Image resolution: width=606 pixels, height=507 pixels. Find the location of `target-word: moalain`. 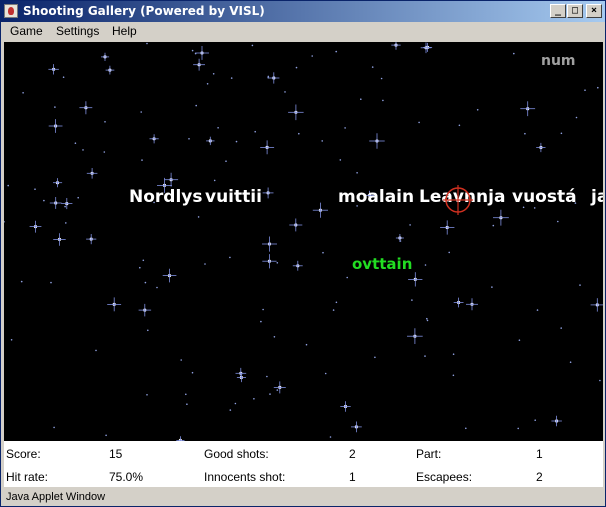

target-word: moalain is located at coordinates (376, 197).